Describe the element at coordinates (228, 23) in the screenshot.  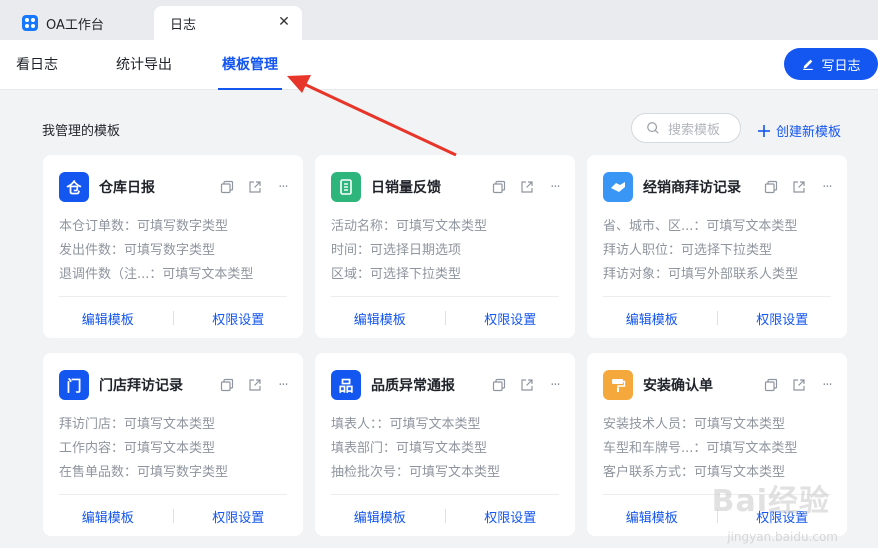
I see `window-tab-log: 日志 ✕` at that location.